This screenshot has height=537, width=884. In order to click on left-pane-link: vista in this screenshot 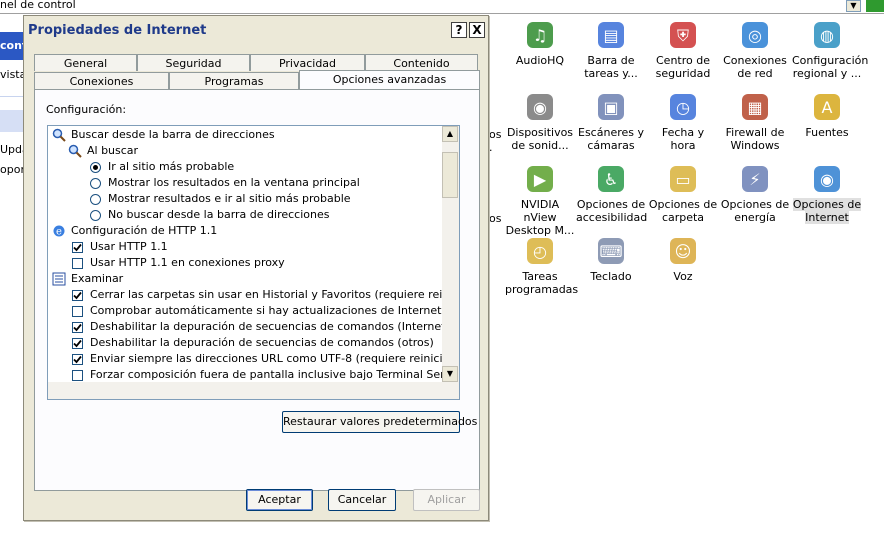, I will do `click(12, 74)`.